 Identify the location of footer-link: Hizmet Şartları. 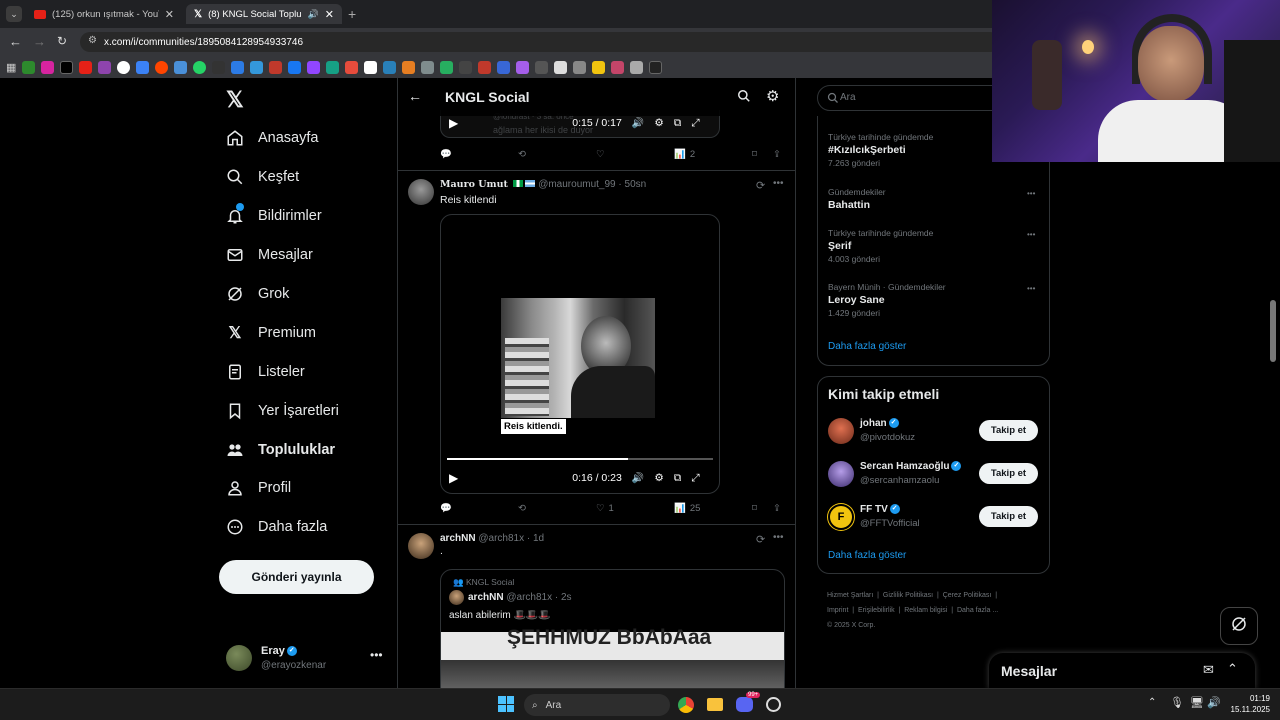
(850, 595).